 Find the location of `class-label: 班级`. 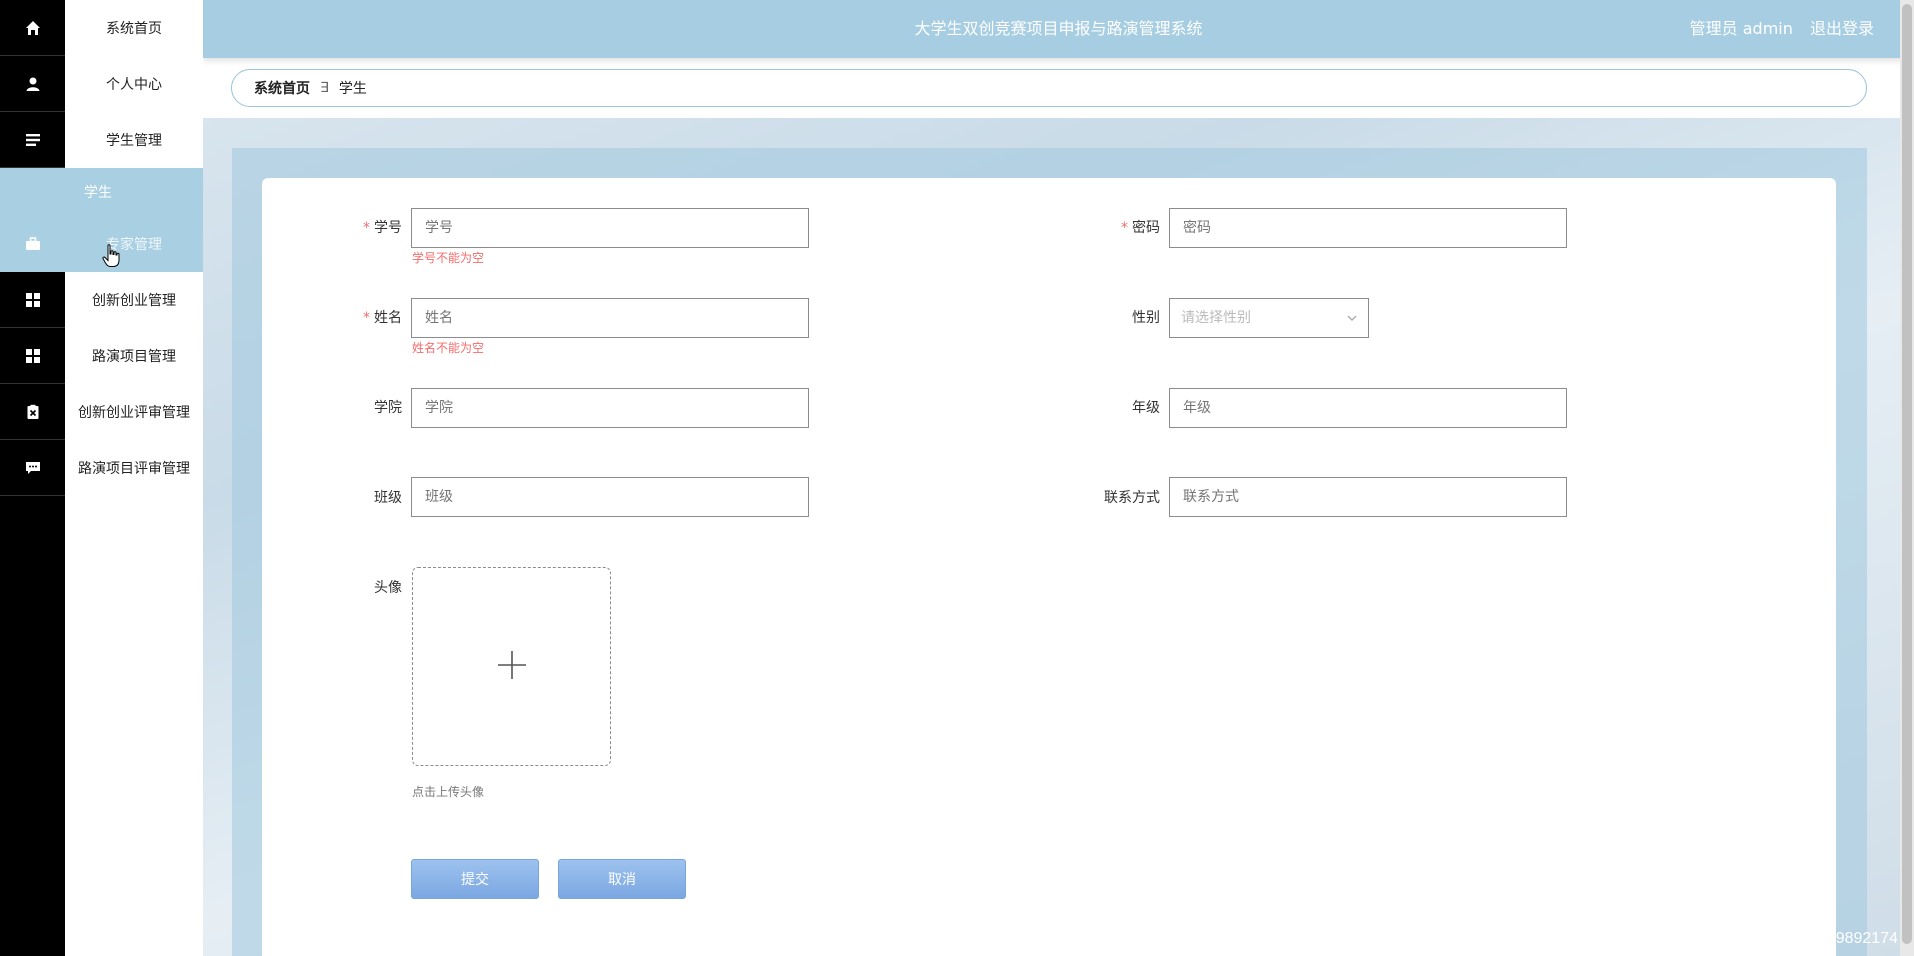

class-label: 班级 is located at coordinates (388, 498).